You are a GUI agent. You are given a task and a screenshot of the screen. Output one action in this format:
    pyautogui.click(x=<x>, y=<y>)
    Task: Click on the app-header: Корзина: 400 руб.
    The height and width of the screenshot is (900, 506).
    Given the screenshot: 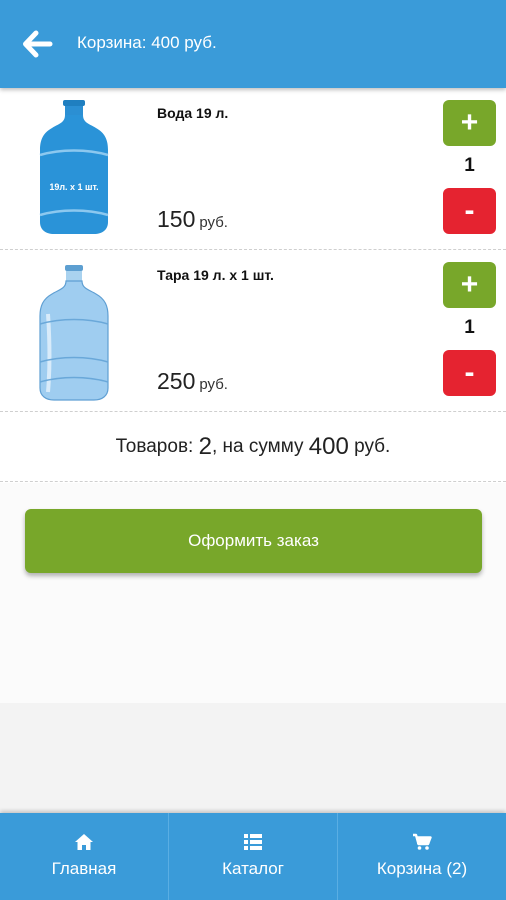 What is the action you would take?
    pyautogui.click(x=253, y=44)
    